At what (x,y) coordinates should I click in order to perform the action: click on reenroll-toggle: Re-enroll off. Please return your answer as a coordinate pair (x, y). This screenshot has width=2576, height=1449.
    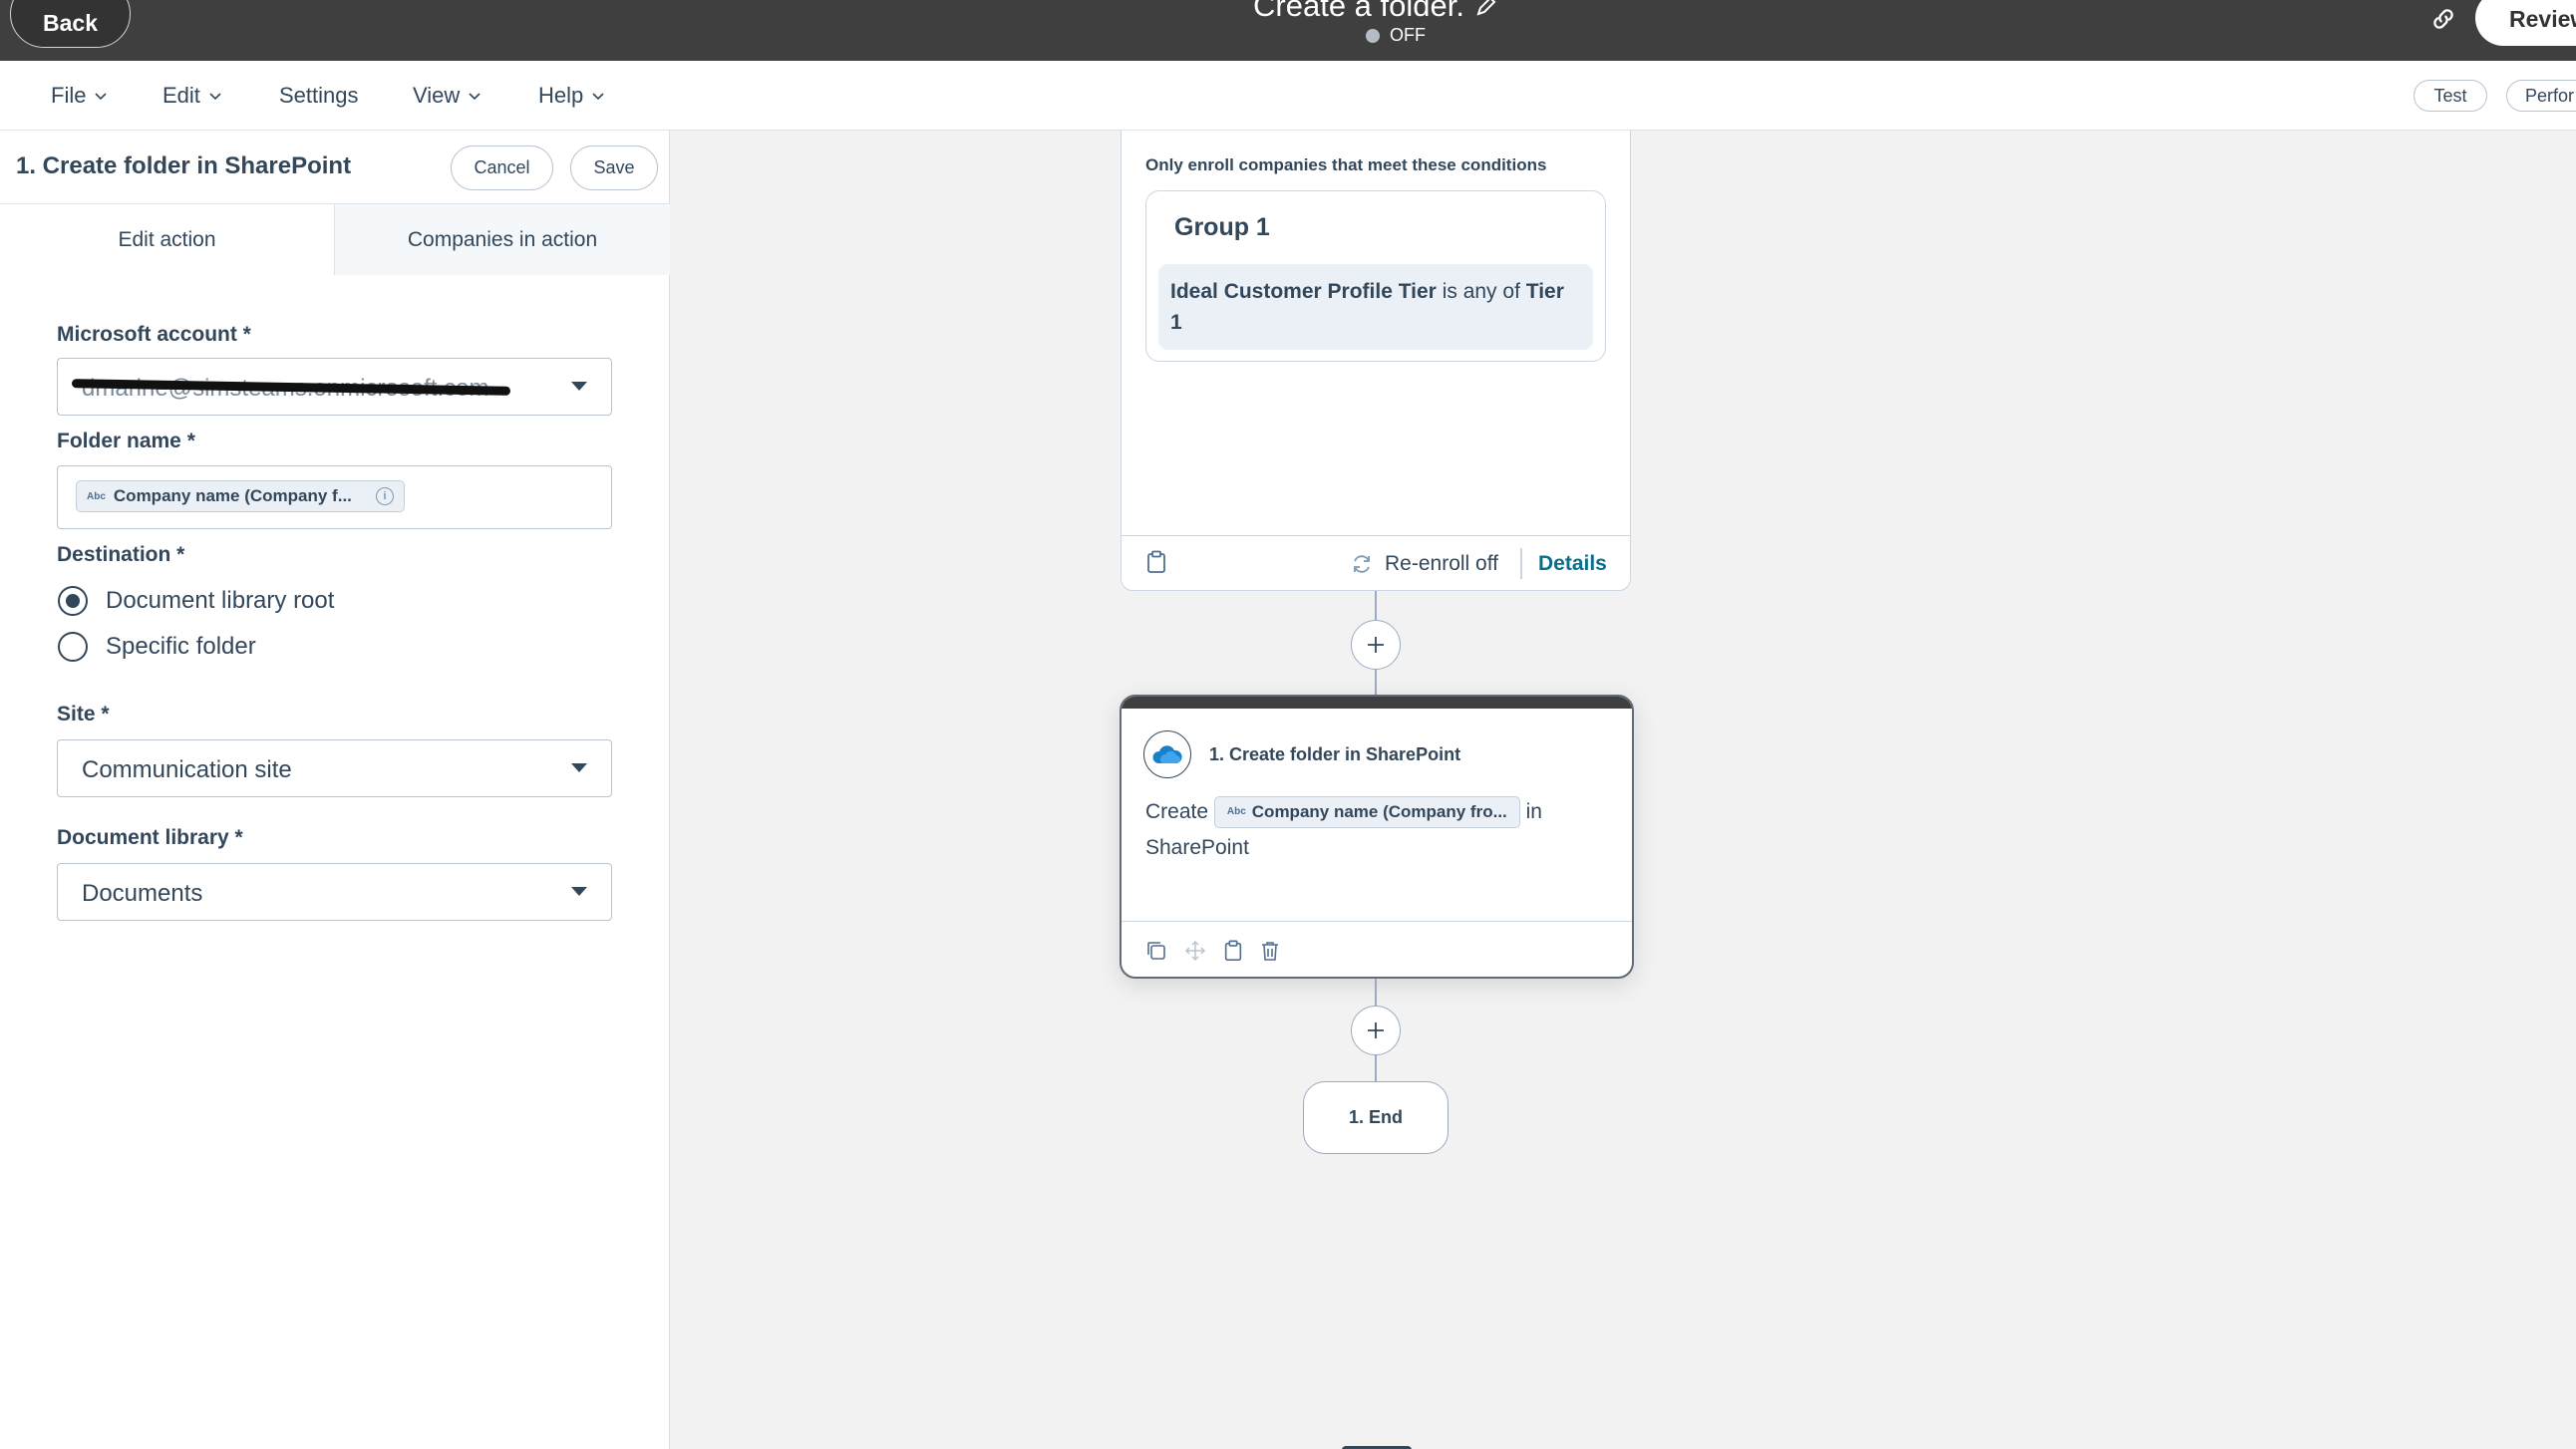
    Looking at the image, I should click on (1424, 563).